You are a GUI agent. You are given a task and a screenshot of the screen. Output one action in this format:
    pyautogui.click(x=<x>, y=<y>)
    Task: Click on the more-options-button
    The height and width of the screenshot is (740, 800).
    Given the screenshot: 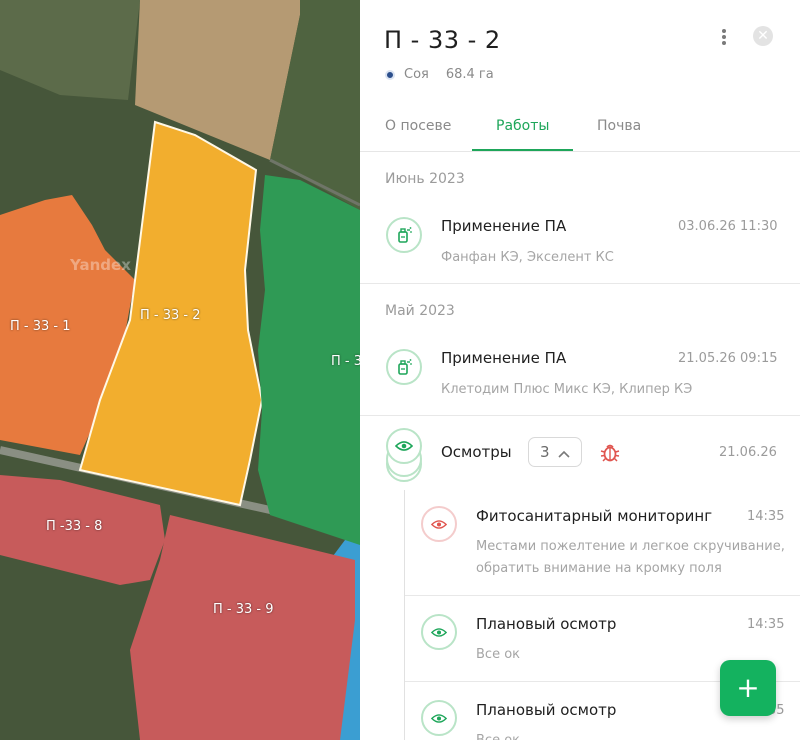 What is the action you would take?
    pyautogui.click(x=724, y=37)
    